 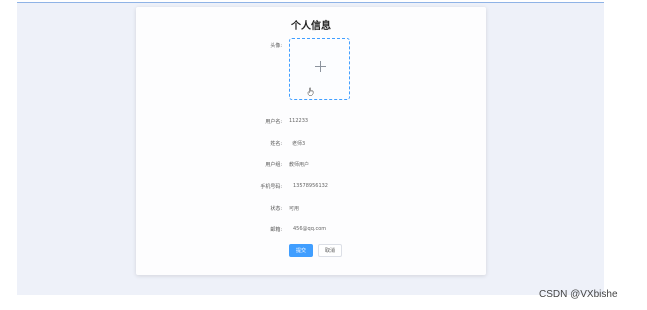 What do you see at coordinates (310, 91) in the screenshot?
I see `hand-cursor-icon` at bounding box center [310, 91].